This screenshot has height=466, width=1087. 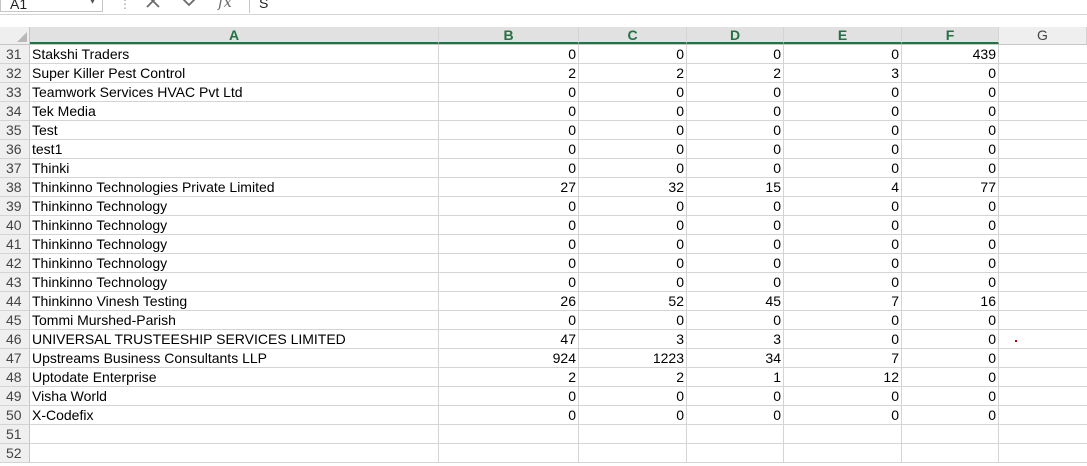 What do you see at coordinates (633, 187) in the screenshot?
I see `cell-c: 32` at bounding box center [633, 187].